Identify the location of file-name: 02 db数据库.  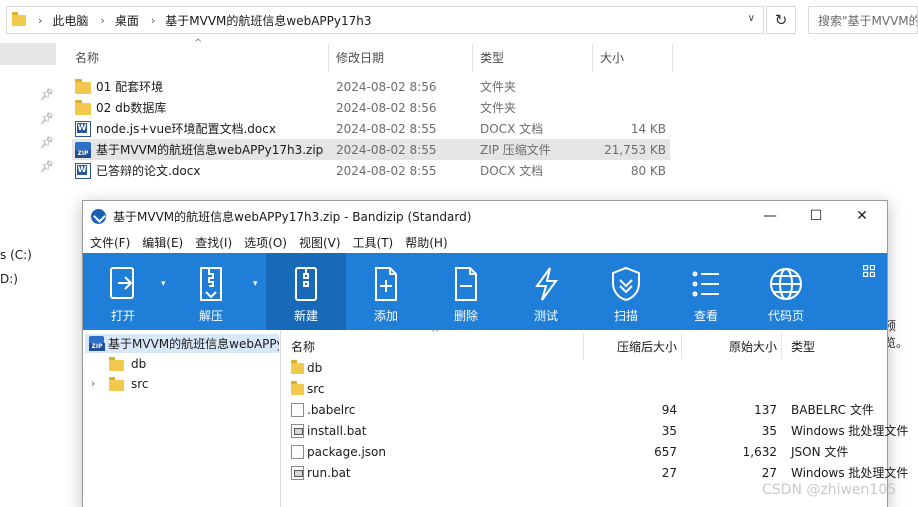
(131, 108).